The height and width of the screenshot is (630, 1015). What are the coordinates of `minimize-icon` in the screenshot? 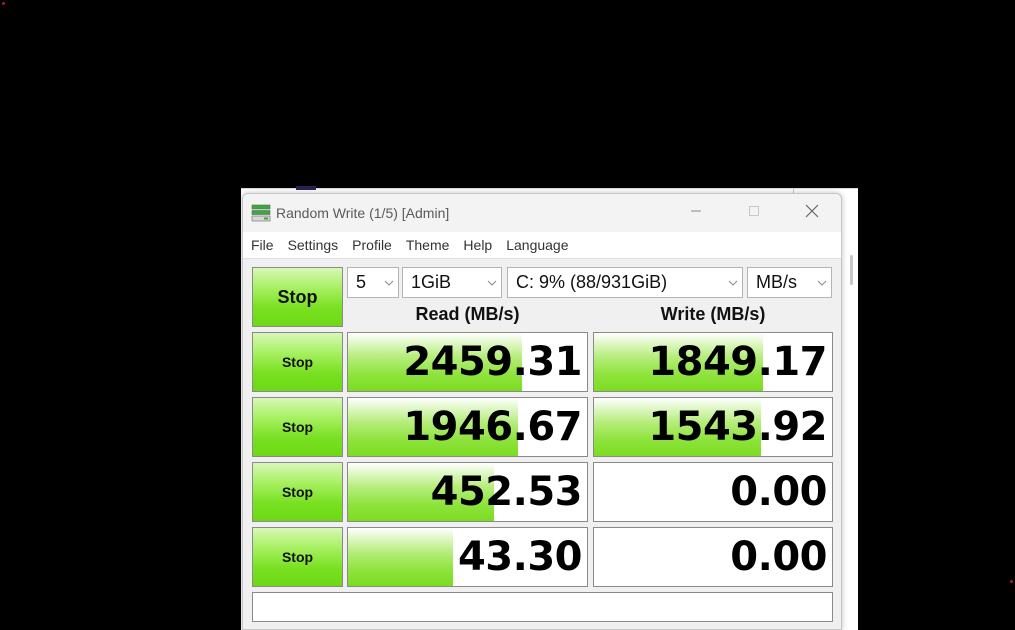 It's located at (696, 213).